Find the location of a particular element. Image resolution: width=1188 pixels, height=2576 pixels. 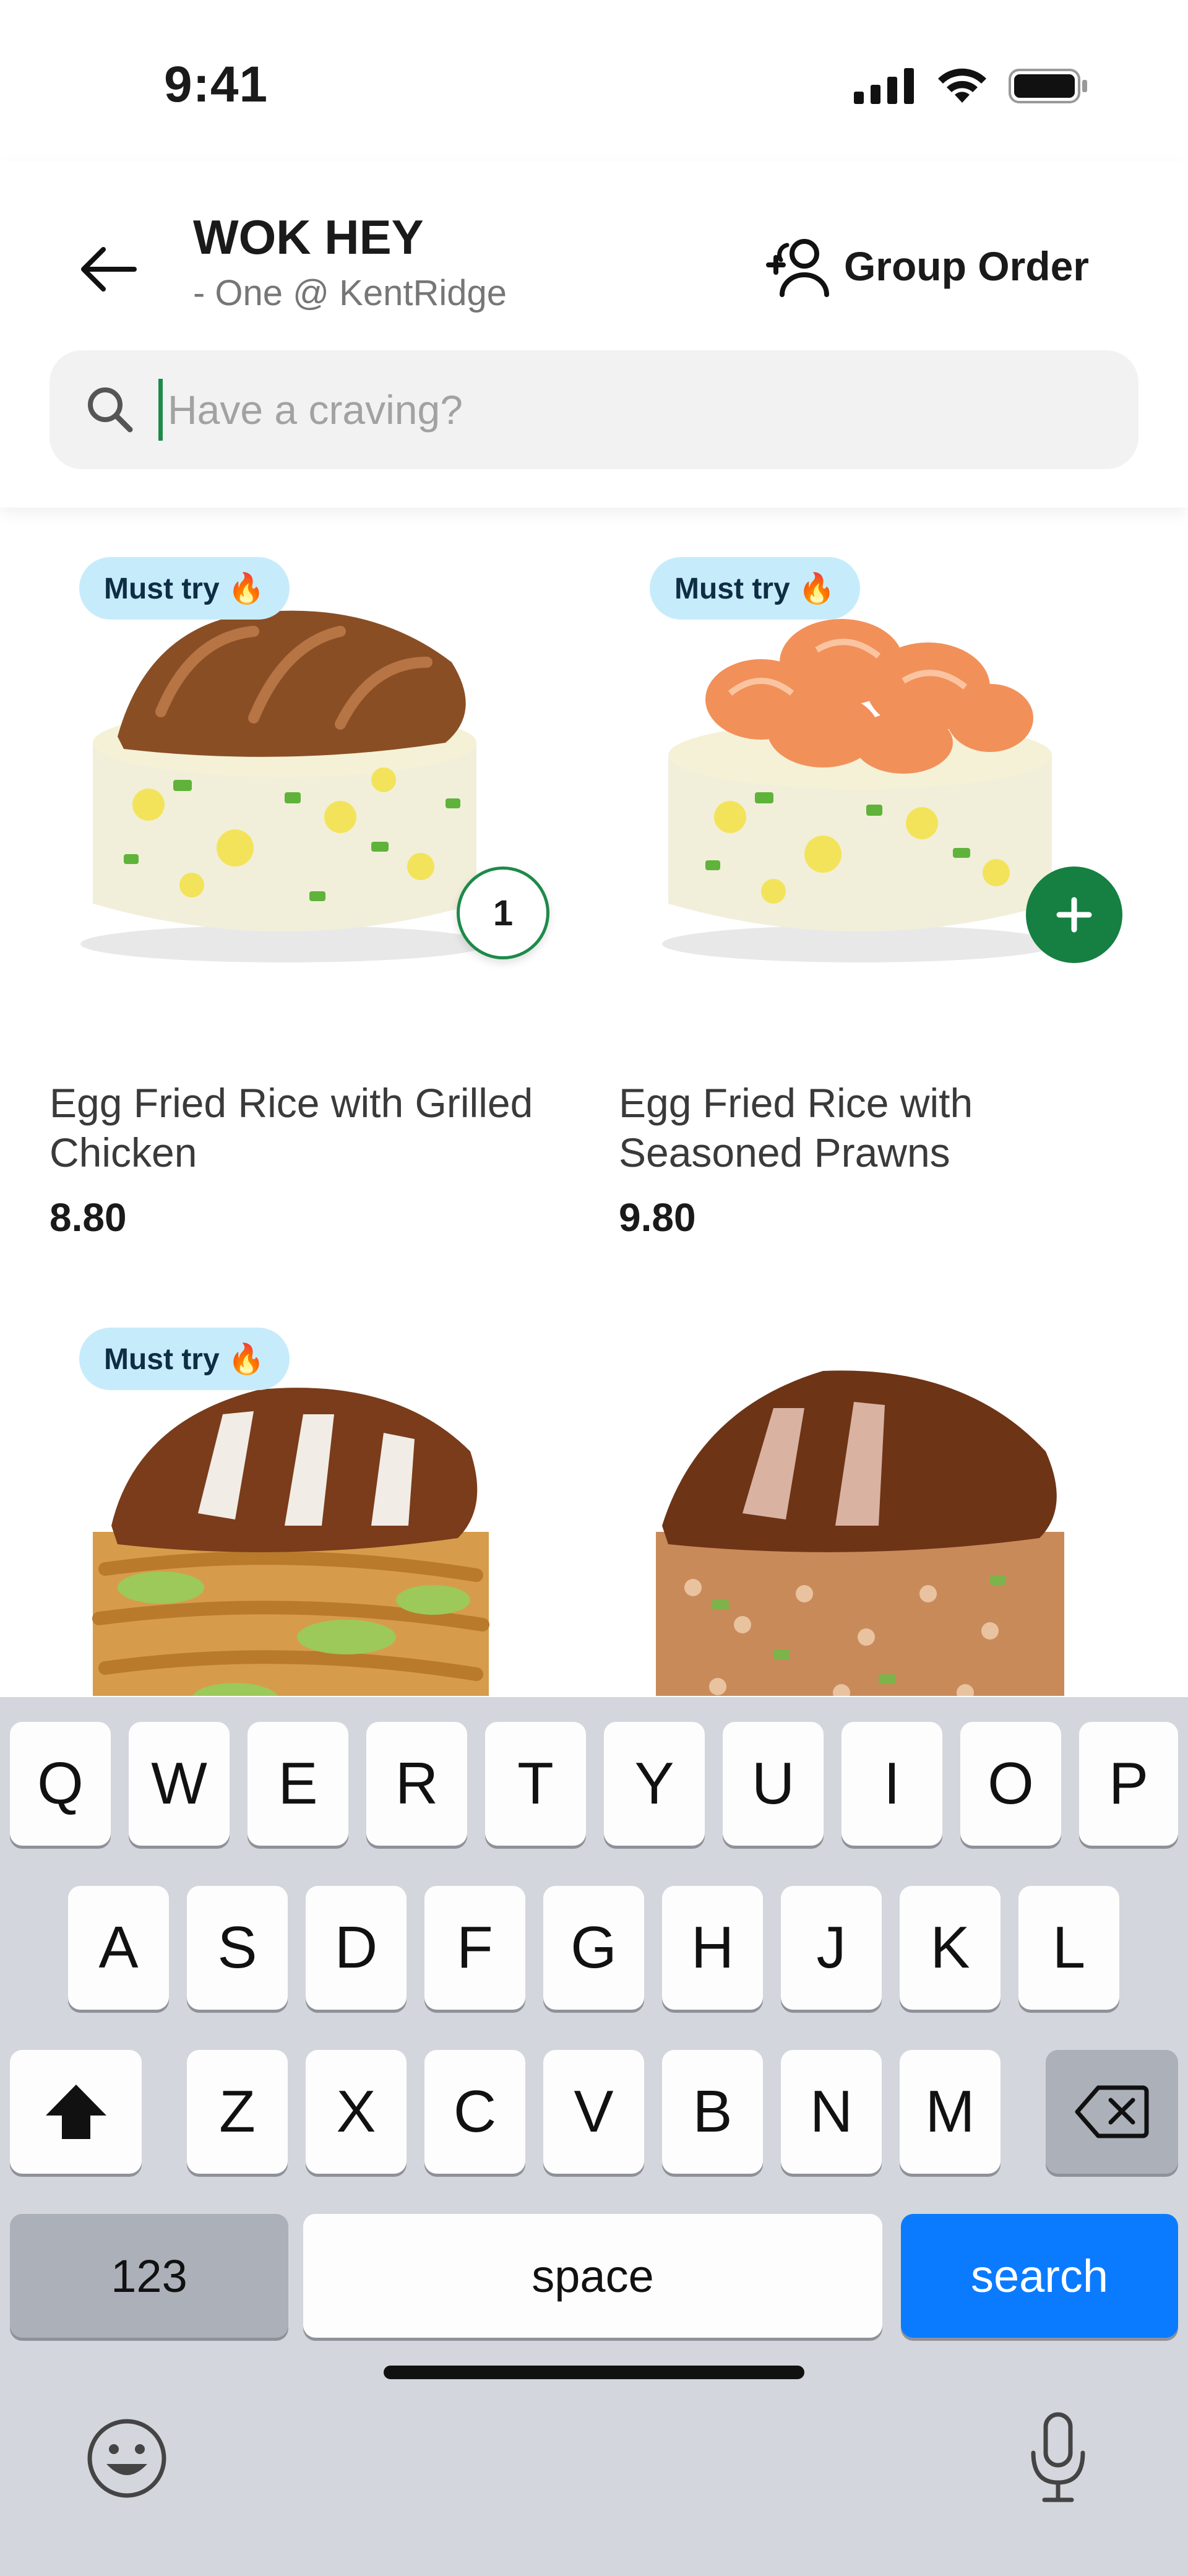

store-branch: - One @ KentRidge is located at coordinates (350, 293).